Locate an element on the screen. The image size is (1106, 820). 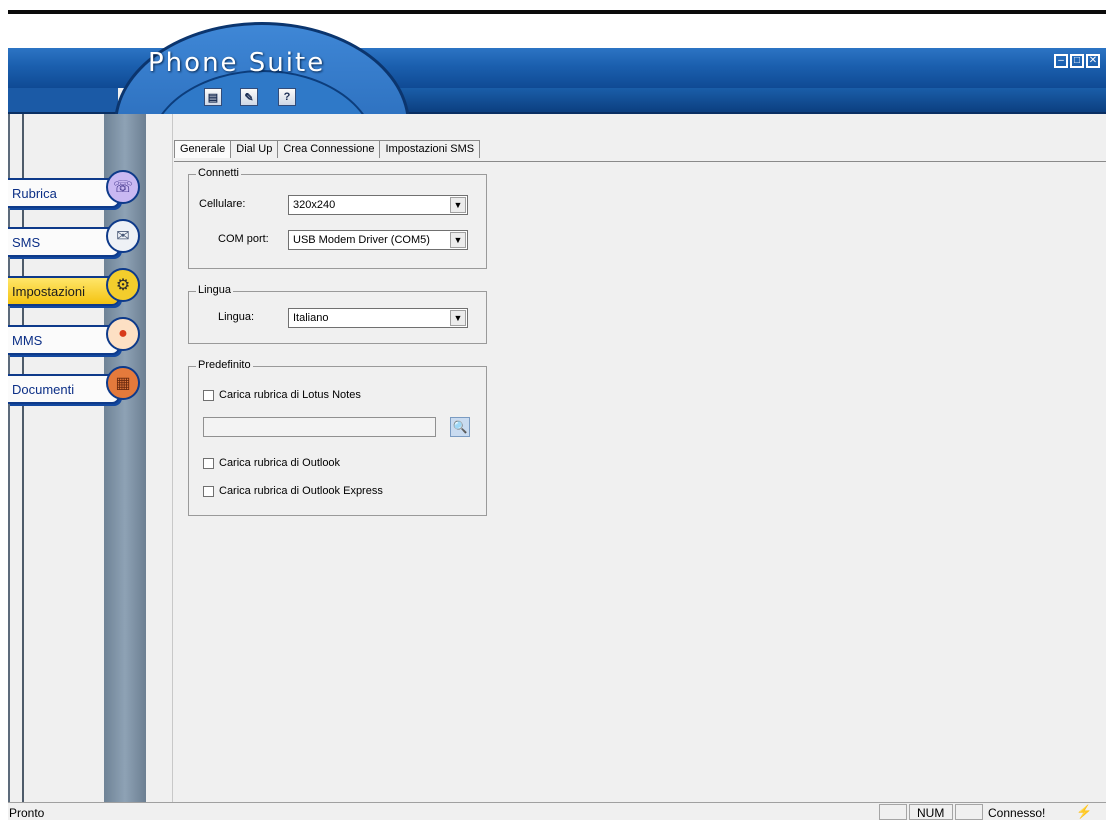
lotus-label: Carica rubrica di Lotus Notes is located at coordinates (290, 395).